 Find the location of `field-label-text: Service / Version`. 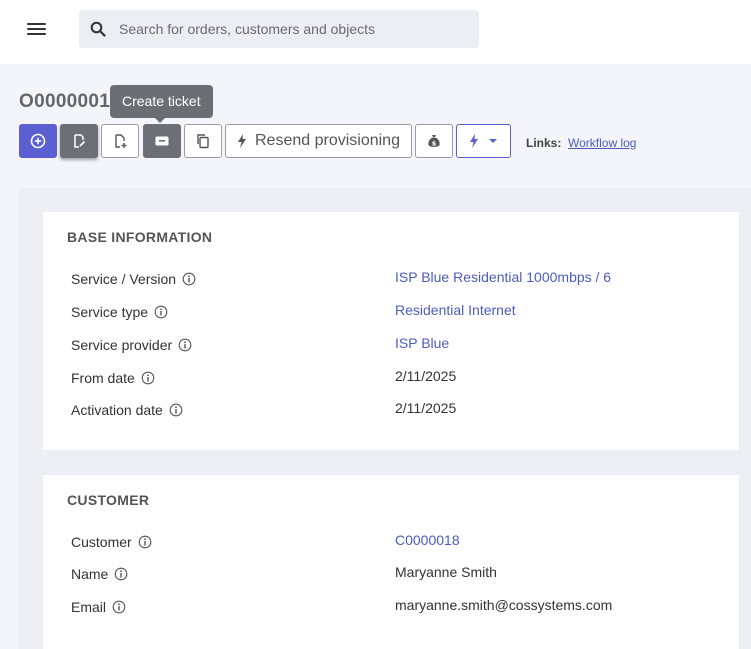

field-label-text: Service / Version is located at coordinates (124, 279).